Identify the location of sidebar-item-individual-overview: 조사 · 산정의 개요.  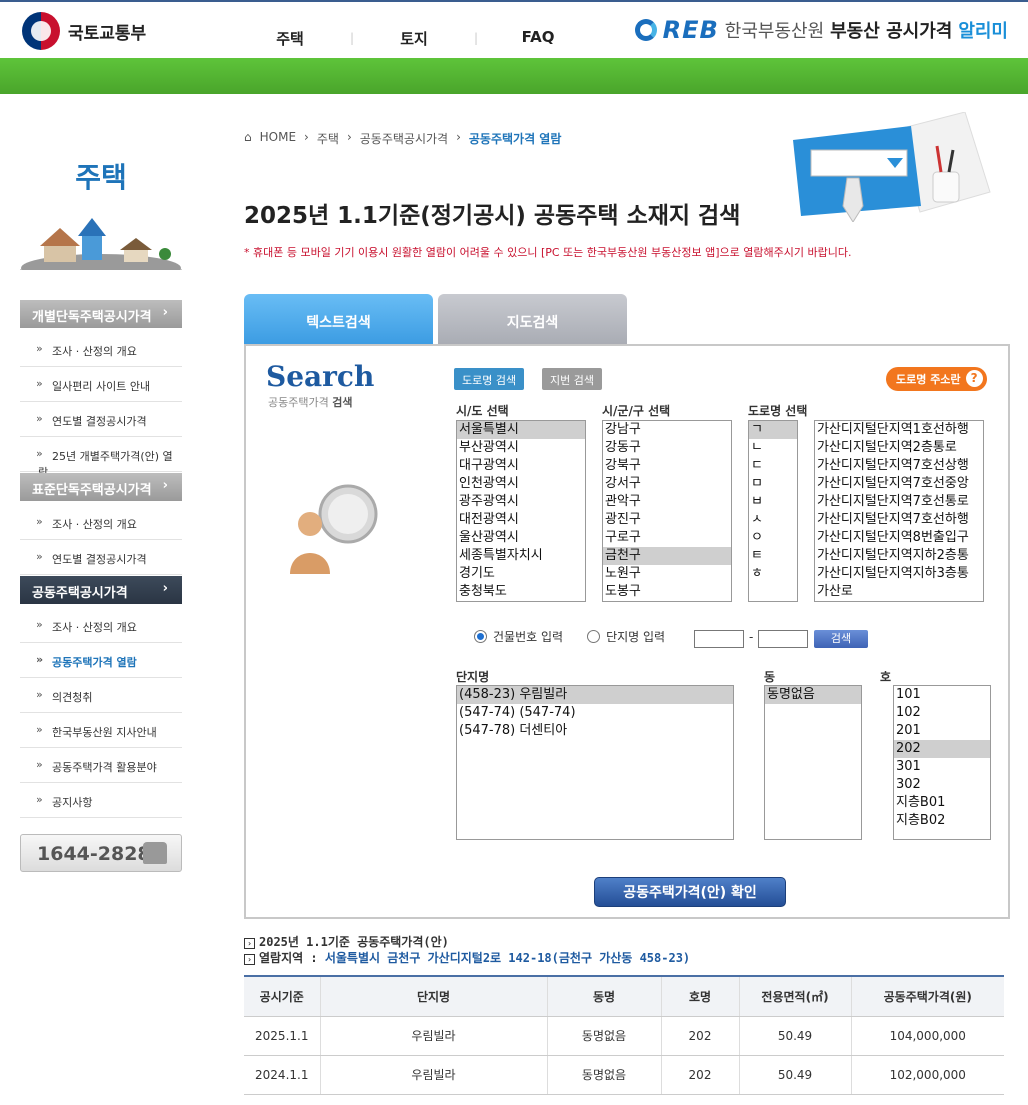
(101, 349).